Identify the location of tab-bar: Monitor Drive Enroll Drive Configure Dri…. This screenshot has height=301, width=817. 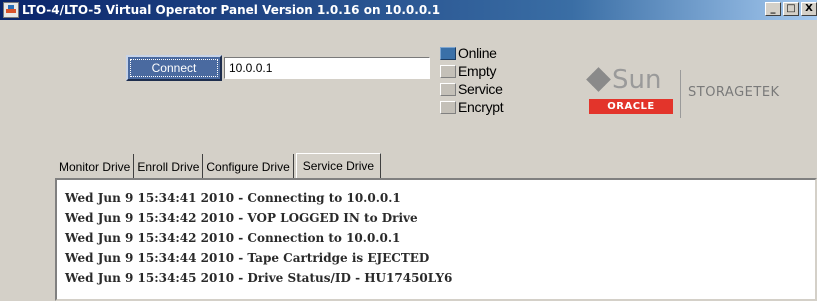
(219, 165).